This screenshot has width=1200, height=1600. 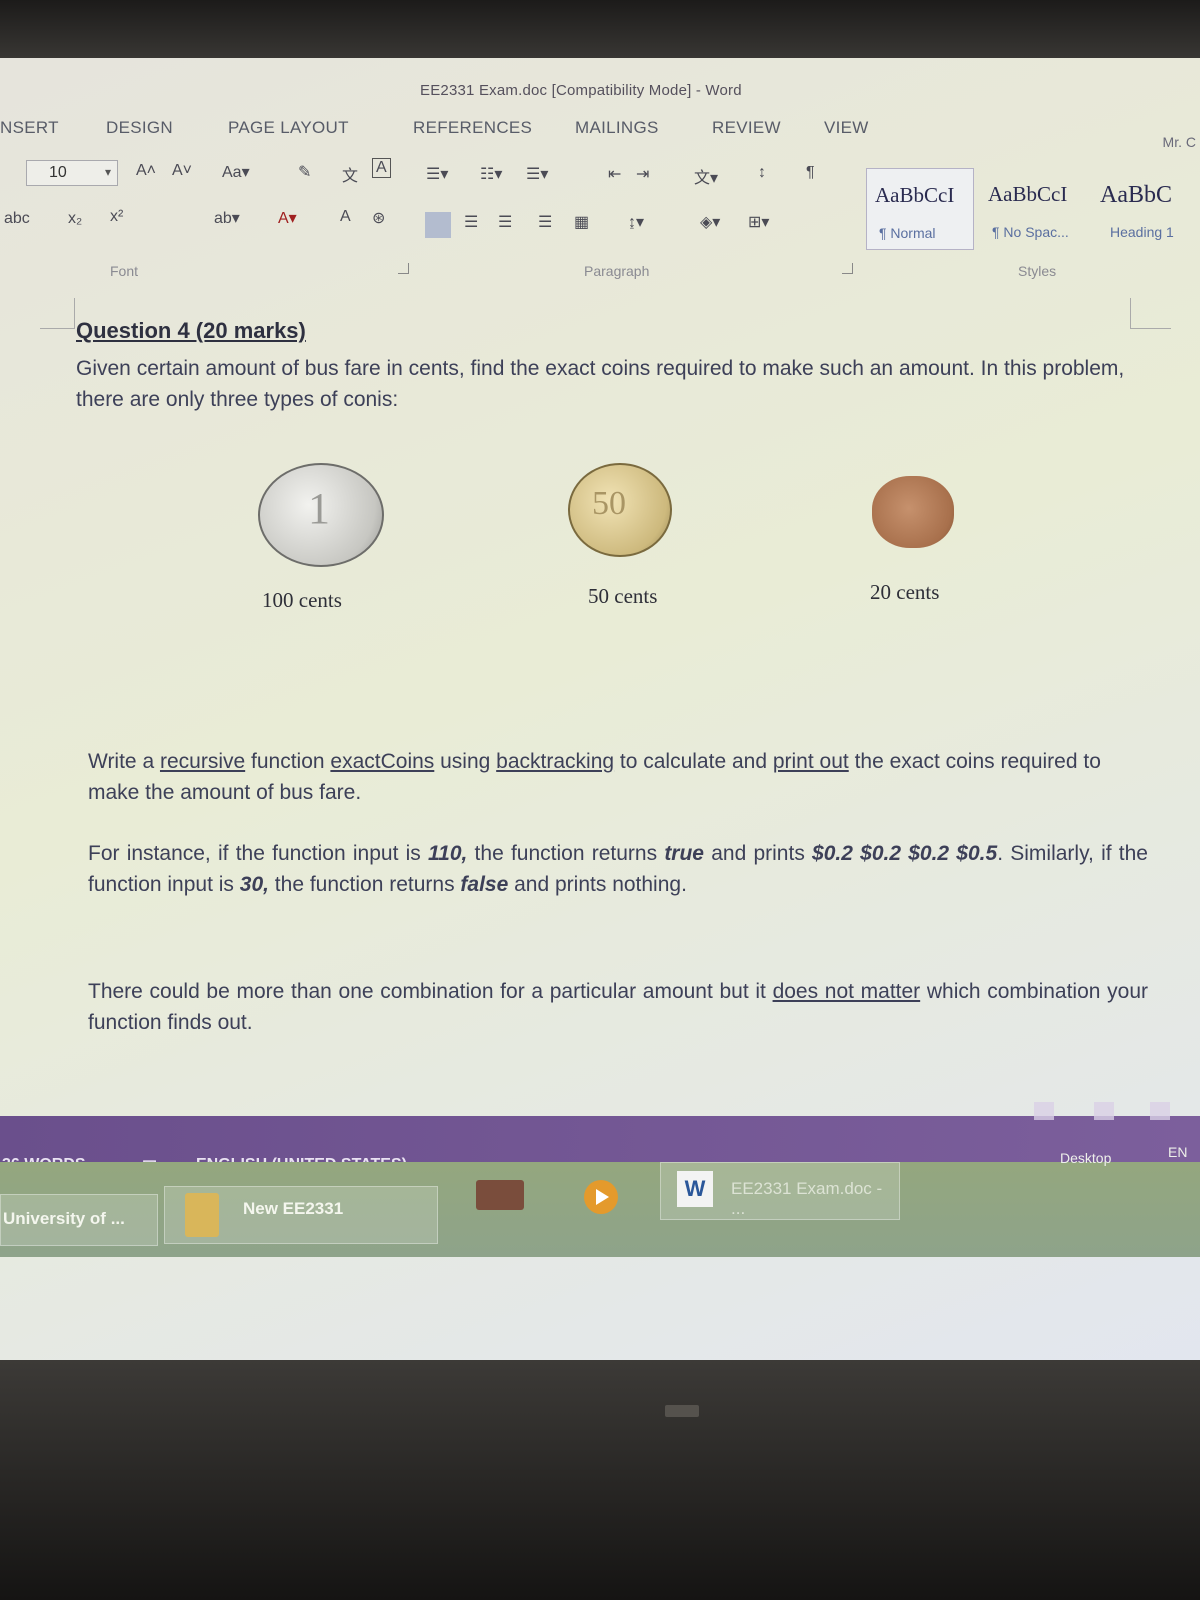 I want to click on superscript-icon: x², so click(x=116, y=217).